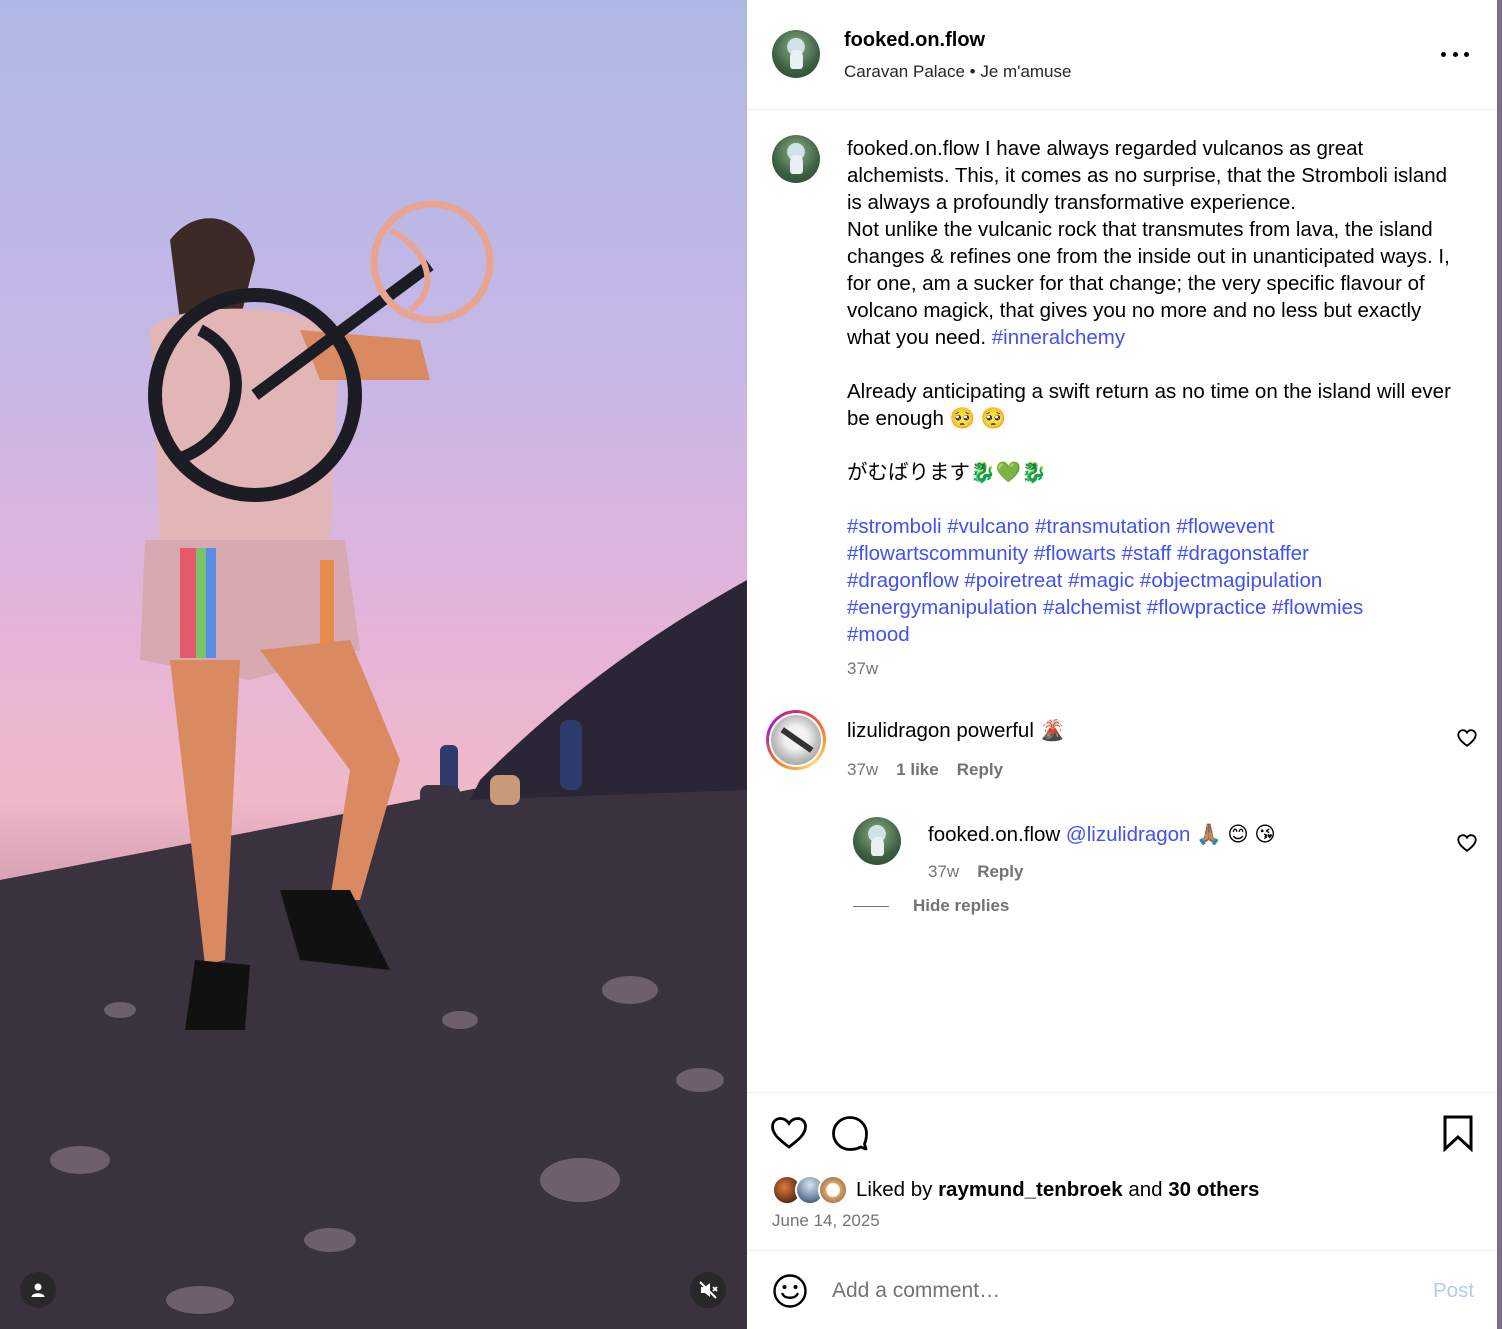 The image size is (1502, 1329). What do you see at coordinates (994, 834) in the screenshot?
I see `reply-username: fooked.on.flow` at bounding box center [994, 834].